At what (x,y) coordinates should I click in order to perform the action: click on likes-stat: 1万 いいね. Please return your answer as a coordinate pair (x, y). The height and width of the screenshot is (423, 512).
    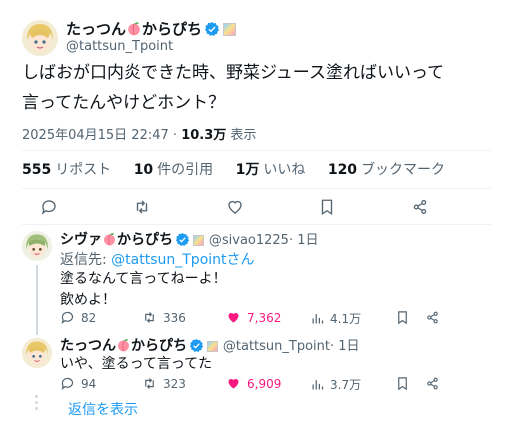
    Looking at the image, I should click on (271, 170).